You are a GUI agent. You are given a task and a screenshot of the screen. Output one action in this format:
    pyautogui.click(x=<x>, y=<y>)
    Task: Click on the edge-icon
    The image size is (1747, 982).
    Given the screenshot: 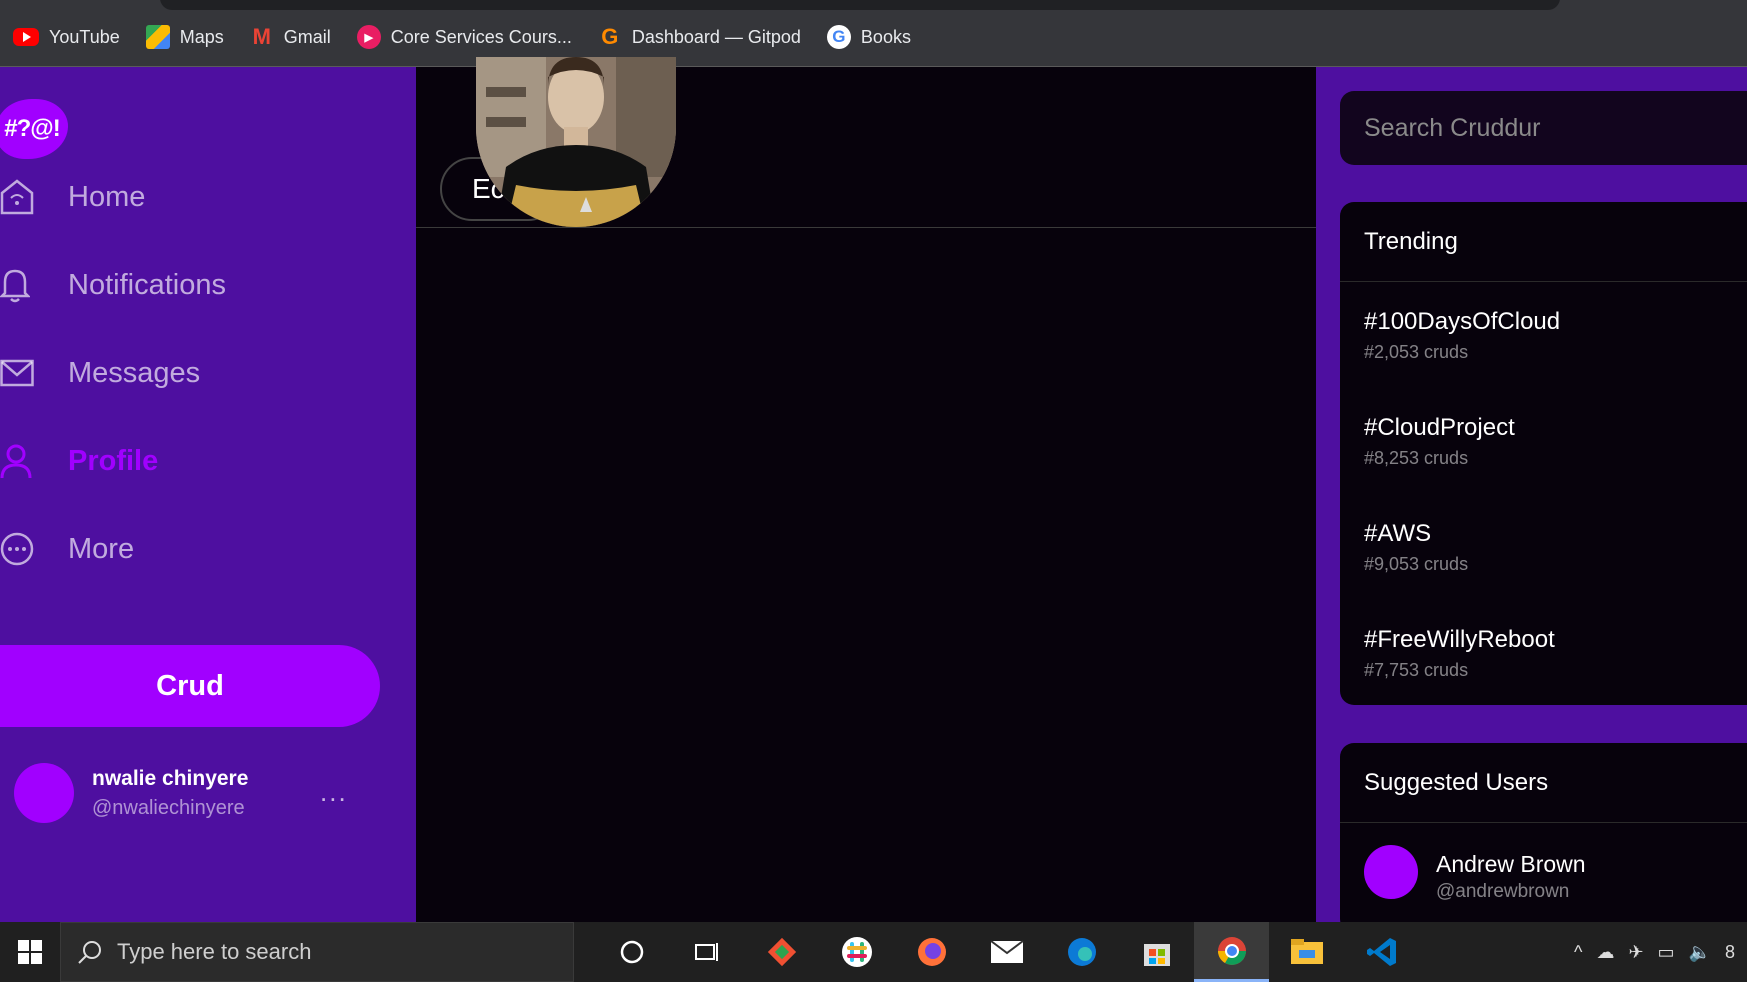 What is the action you would take?
    pyautogui.click(x=1081, y=952)
    